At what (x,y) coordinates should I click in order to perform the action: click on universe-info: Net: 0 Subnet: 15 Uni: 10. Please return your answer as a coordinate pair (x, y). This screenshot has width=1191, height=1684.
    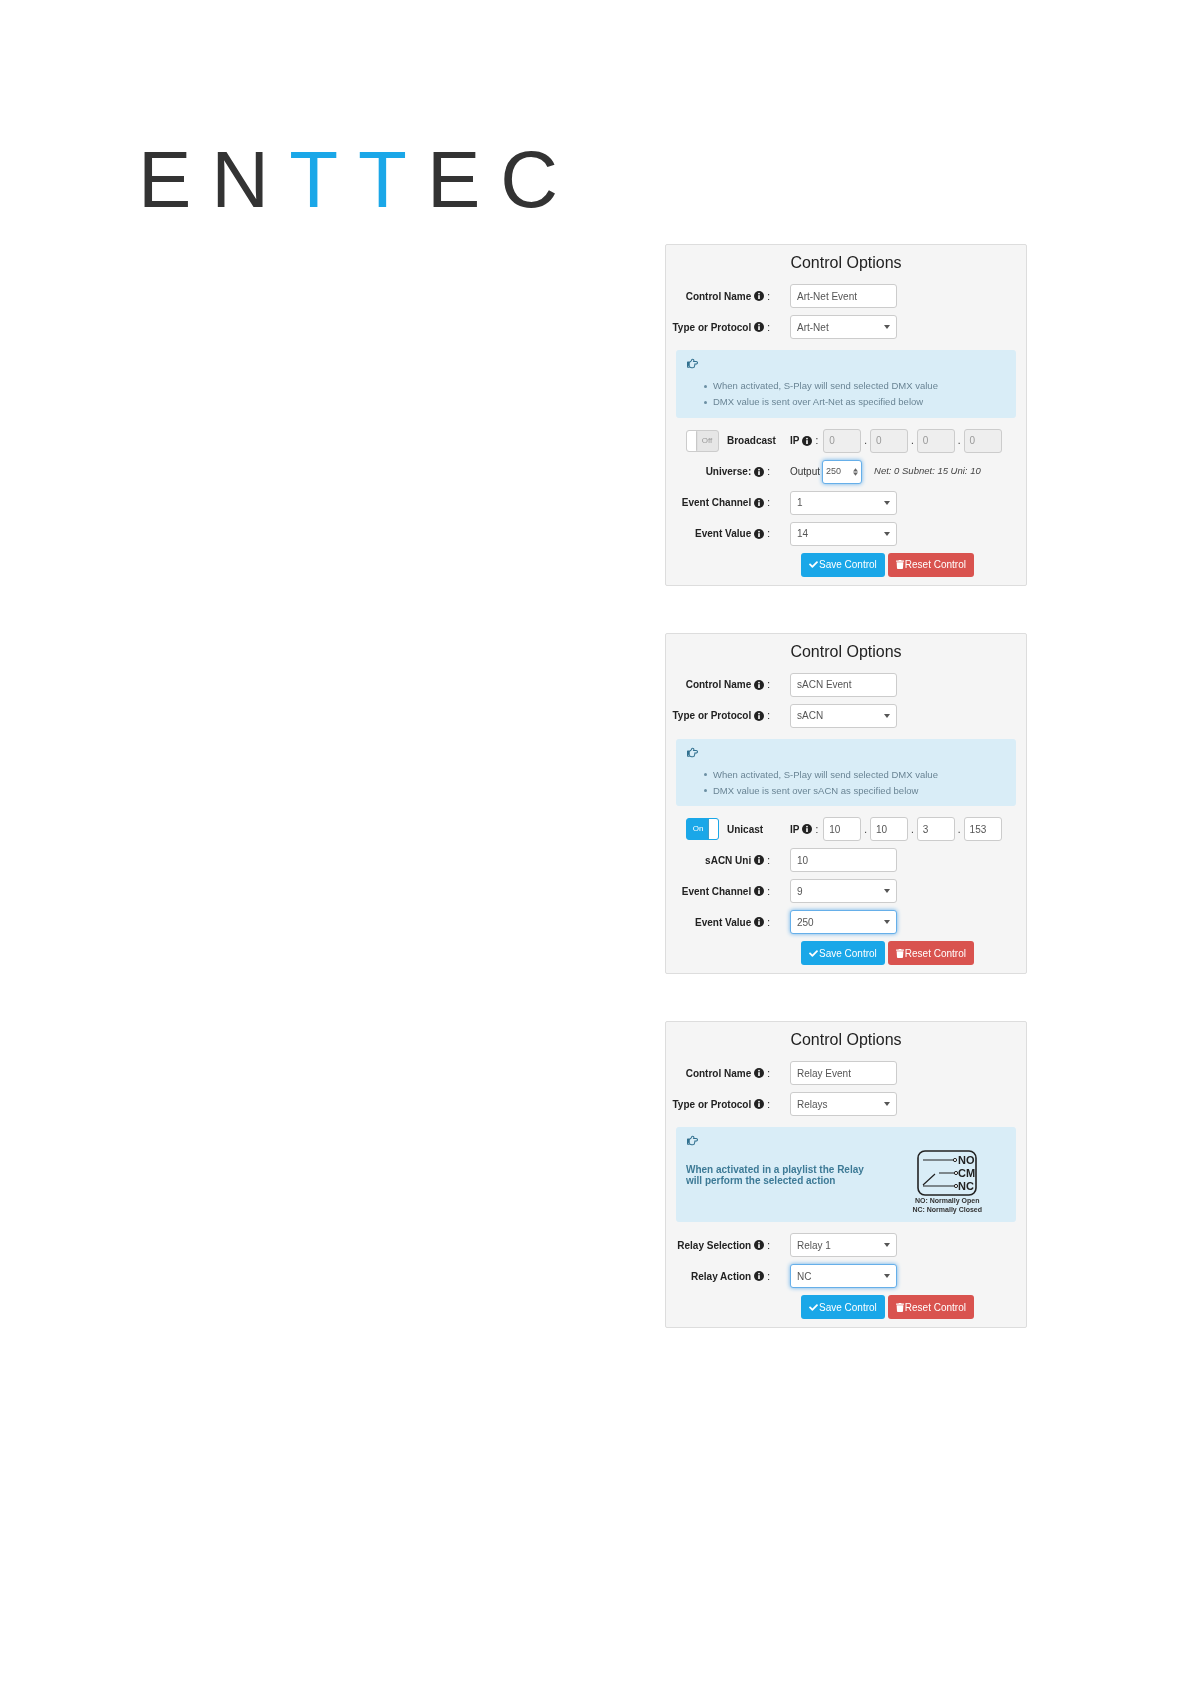
    Looking at the image, I should click on (927, 471).